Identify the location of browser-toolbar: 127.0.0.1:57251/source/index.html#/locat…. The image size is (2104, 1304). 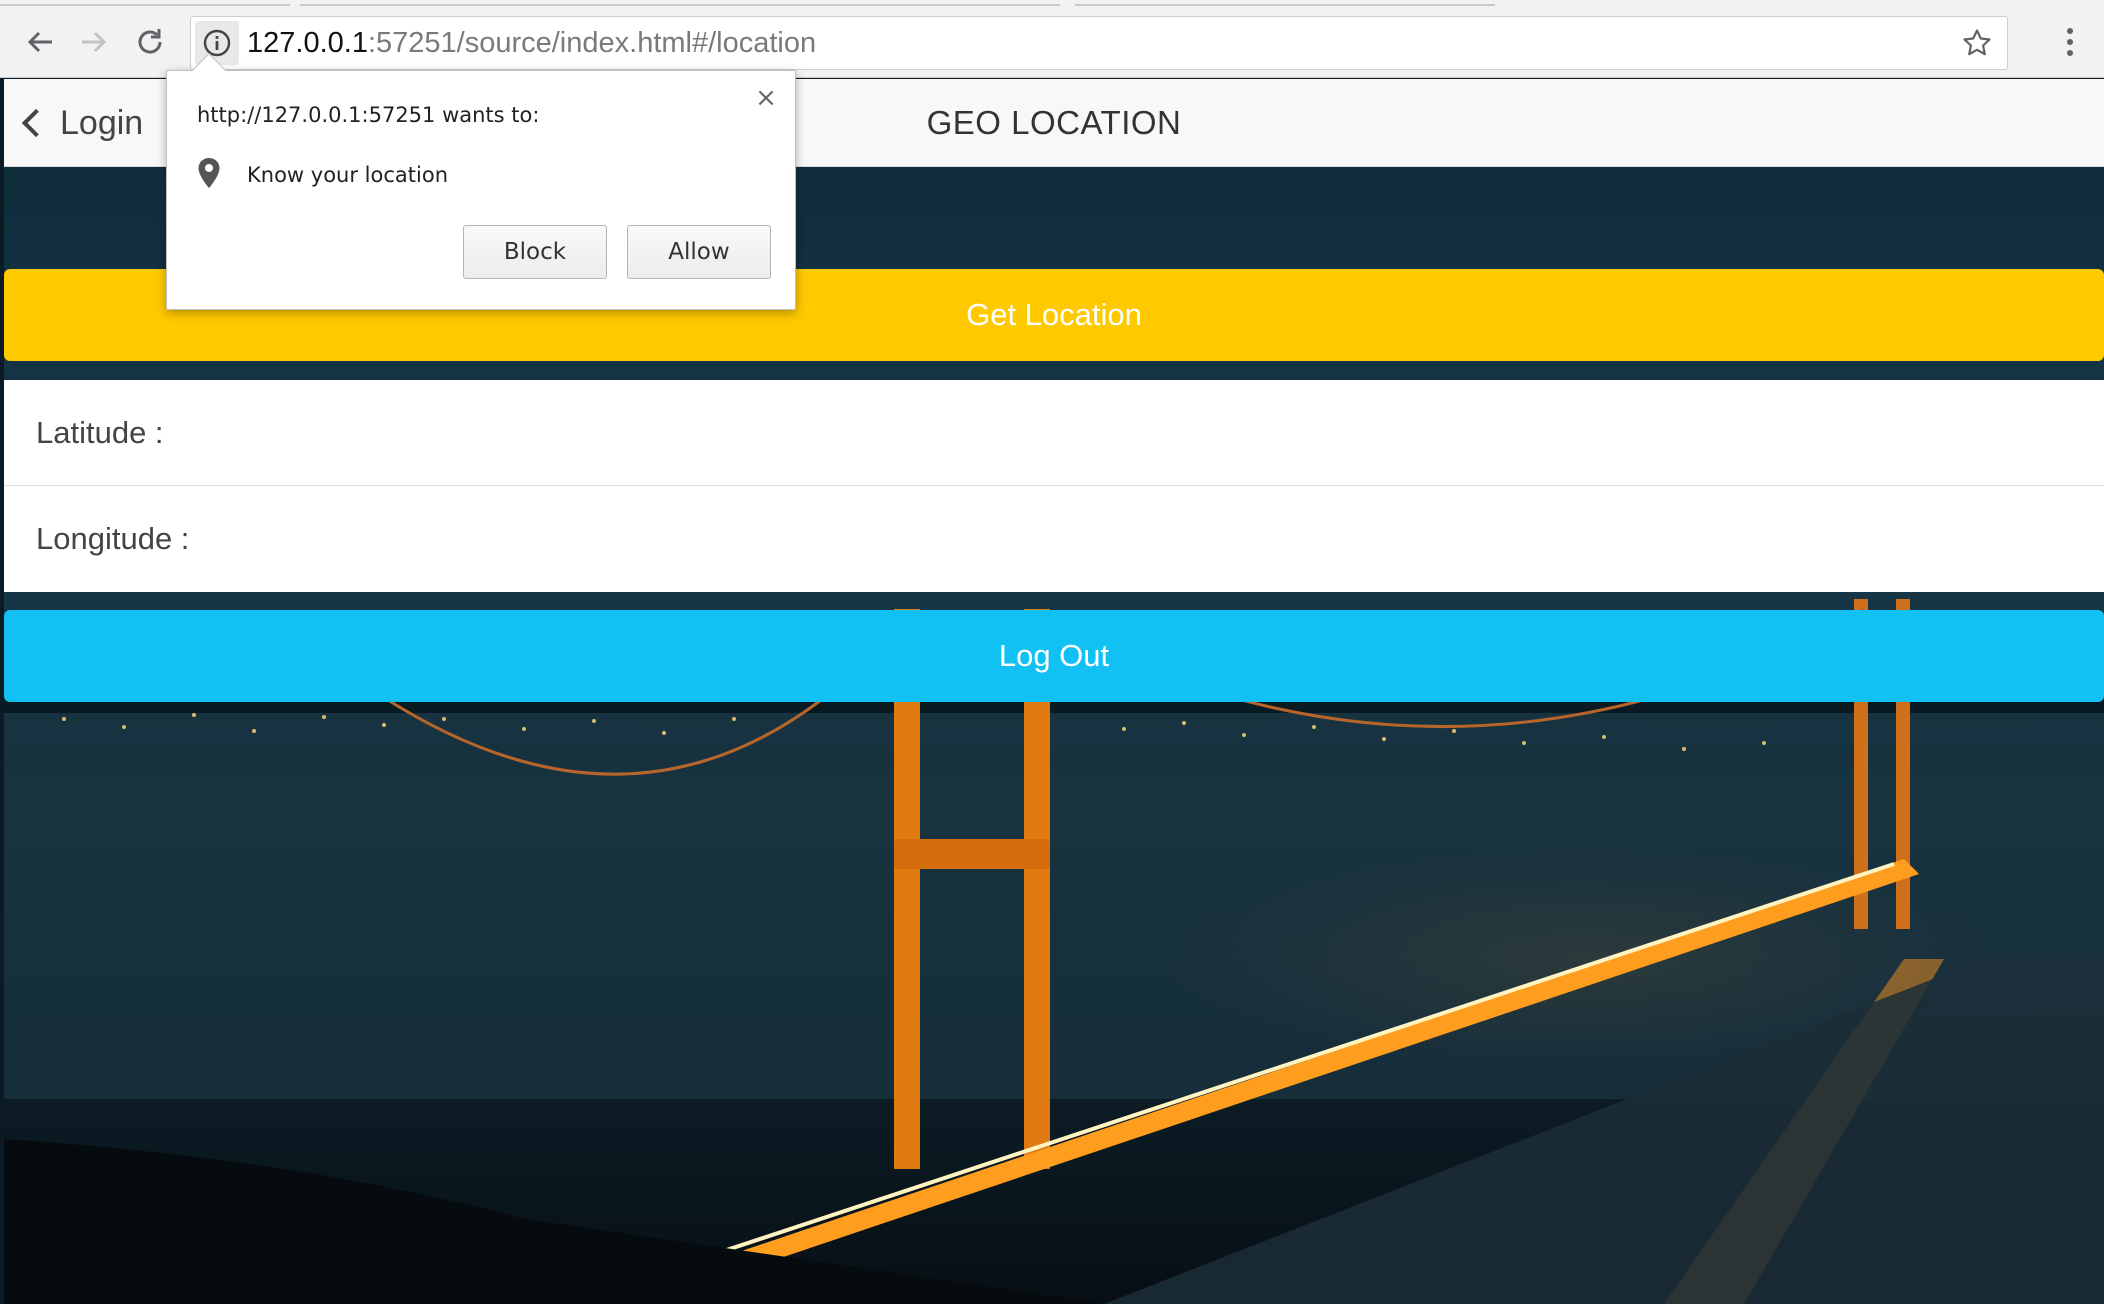
(1052, 43).